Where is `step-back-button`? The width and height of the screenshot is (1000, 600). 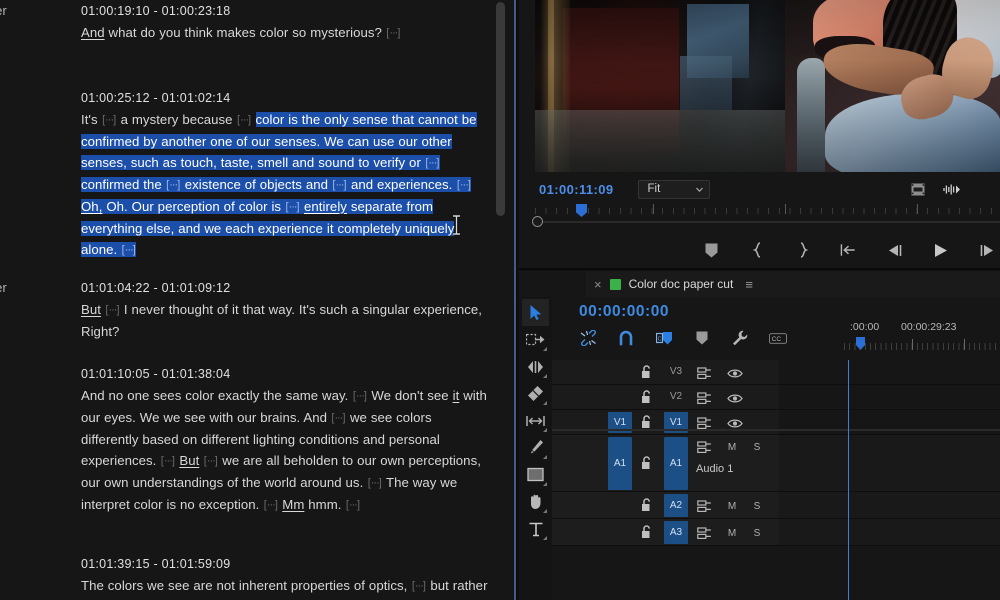
step-back-button is located at coordinates (895, 250).